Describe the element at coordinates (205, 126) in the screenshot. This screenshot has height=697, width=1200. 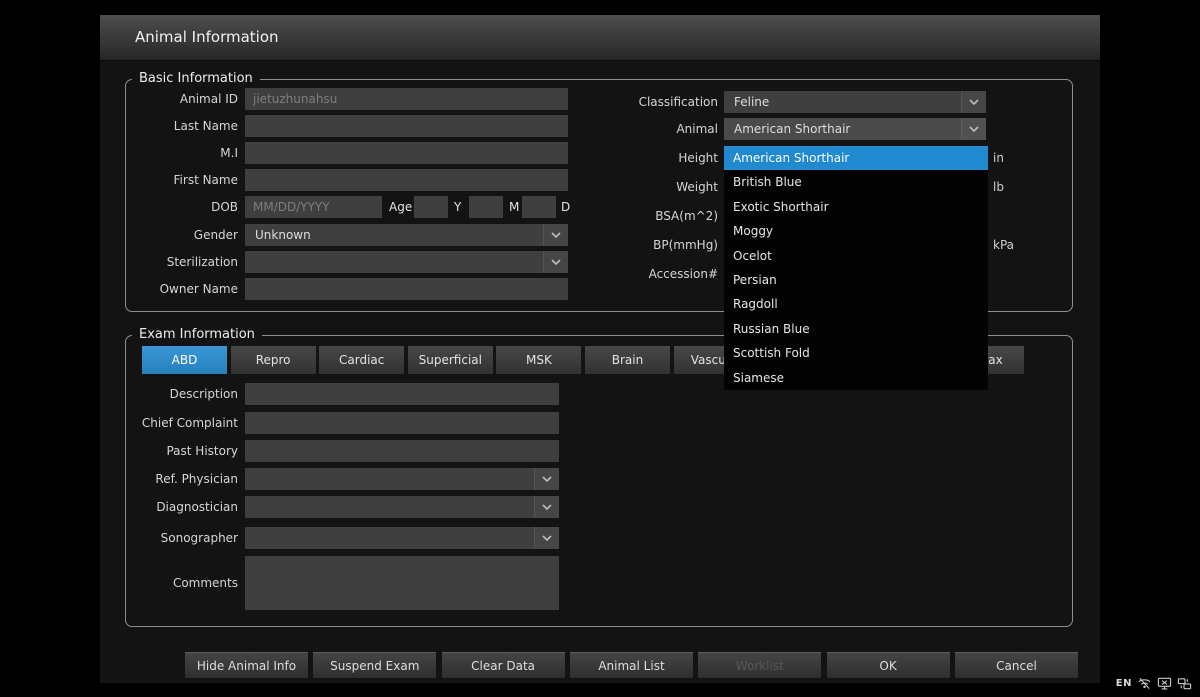
I see `last-name-label: Last Name` at that location.